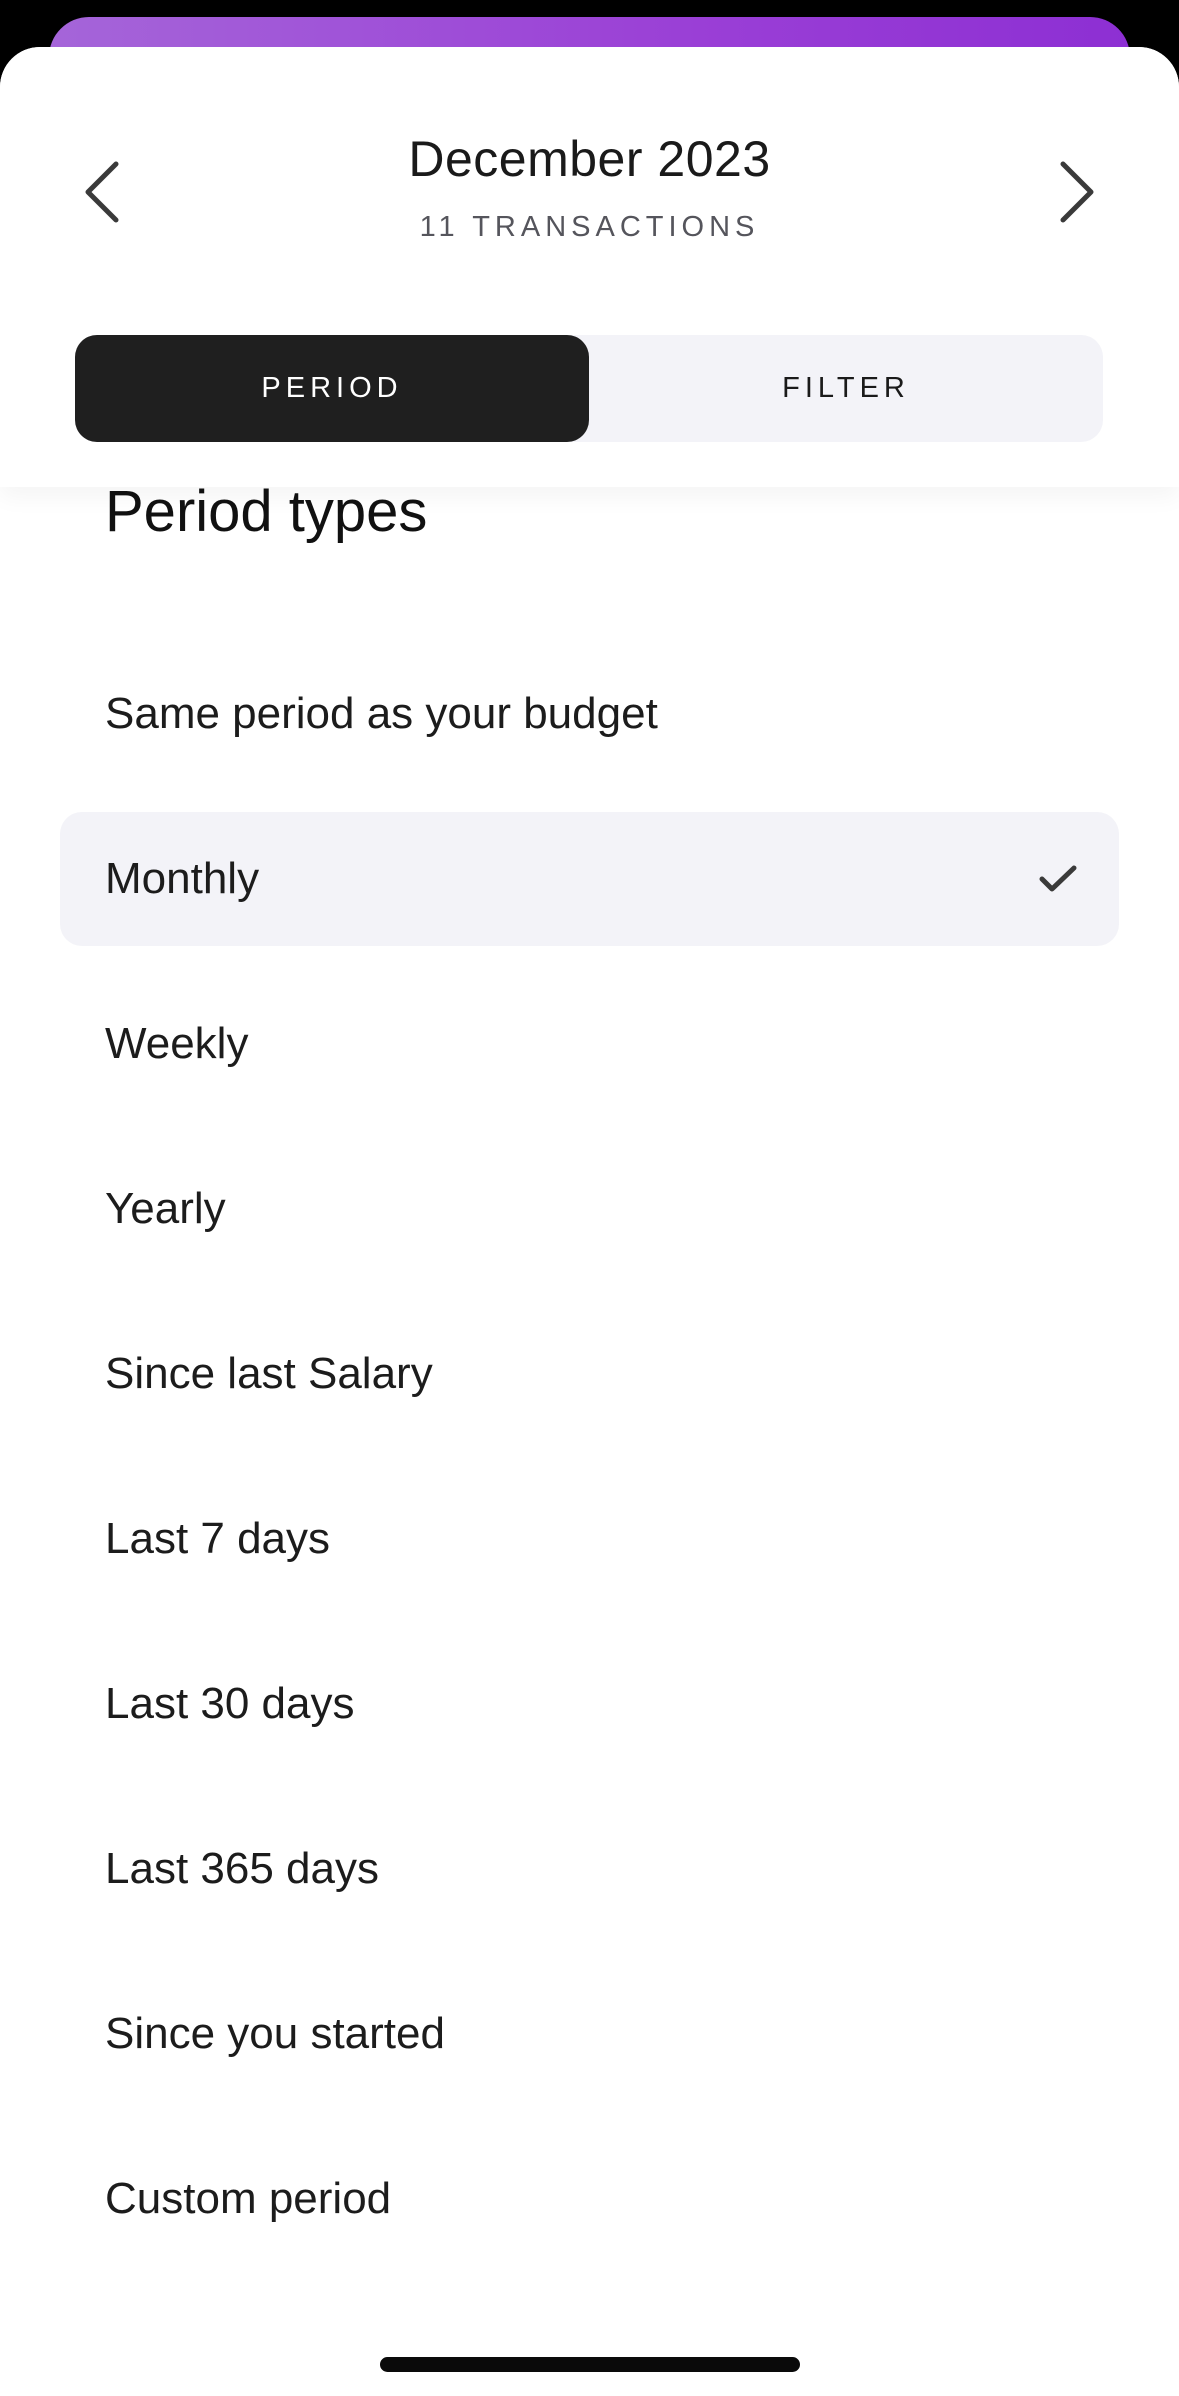 Image resolution: width=1179 pixels, height=2396 pixels. I want to click on option-yearly: Yearly, so click(589, 1209).